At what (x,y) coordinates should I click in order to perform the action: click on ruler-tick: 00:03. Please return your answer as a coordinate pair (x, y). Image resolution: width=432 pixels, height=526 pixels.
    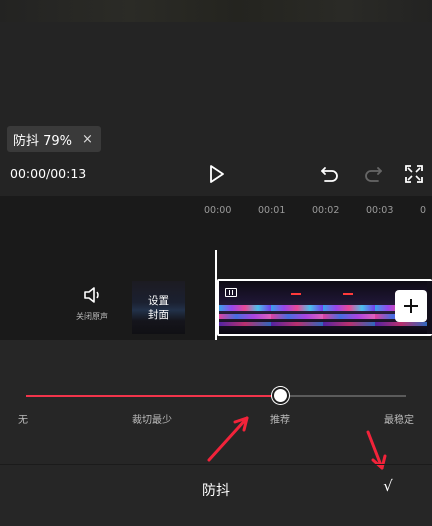
    Looking at the image, I should click on (380, 210).